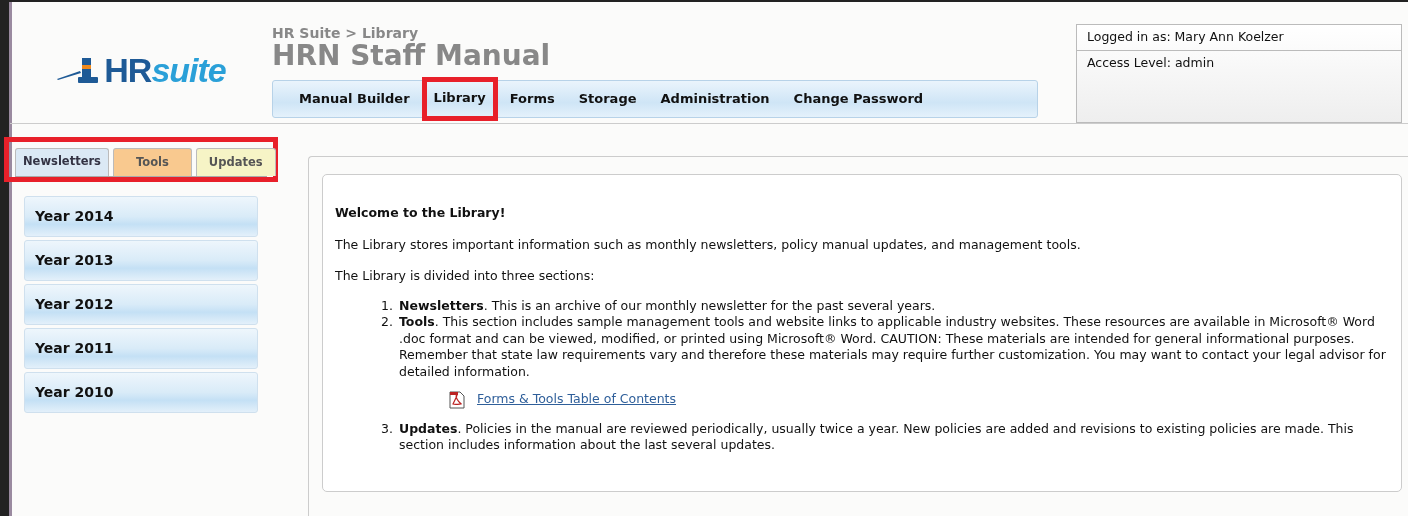 This screenshot has width=1408, height=516. What do you see at coordinates (165, 69) in the screenshot?
I see `logo: HRsuite` at bounding box center [165, 69].